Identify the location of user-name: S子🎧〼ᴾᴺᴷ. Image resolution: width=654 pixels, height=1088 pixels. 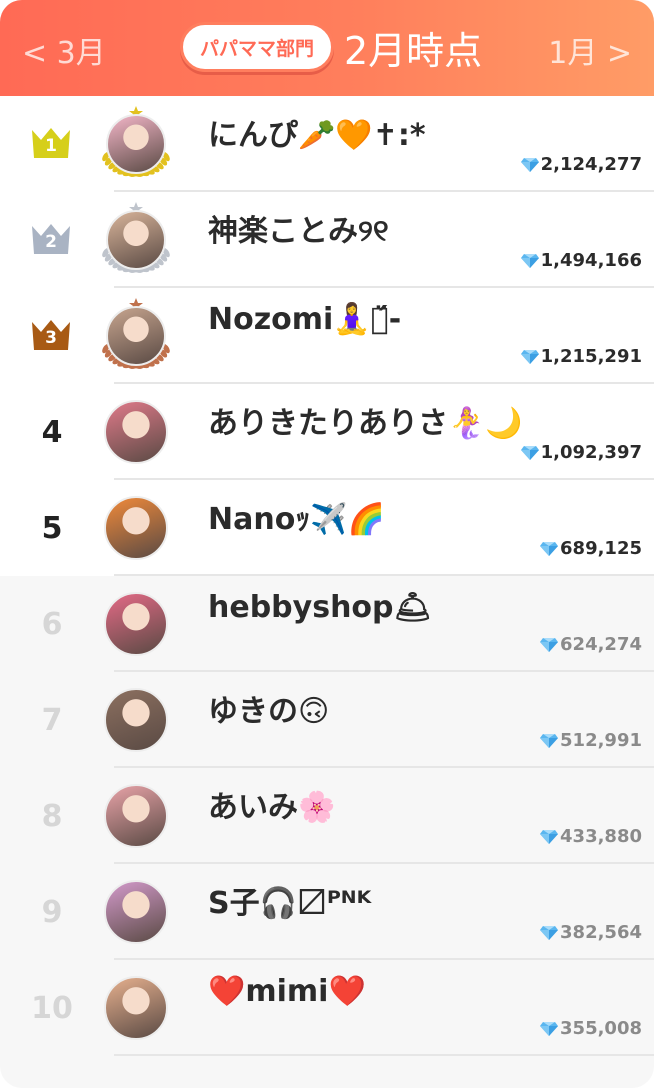
(289, 900).